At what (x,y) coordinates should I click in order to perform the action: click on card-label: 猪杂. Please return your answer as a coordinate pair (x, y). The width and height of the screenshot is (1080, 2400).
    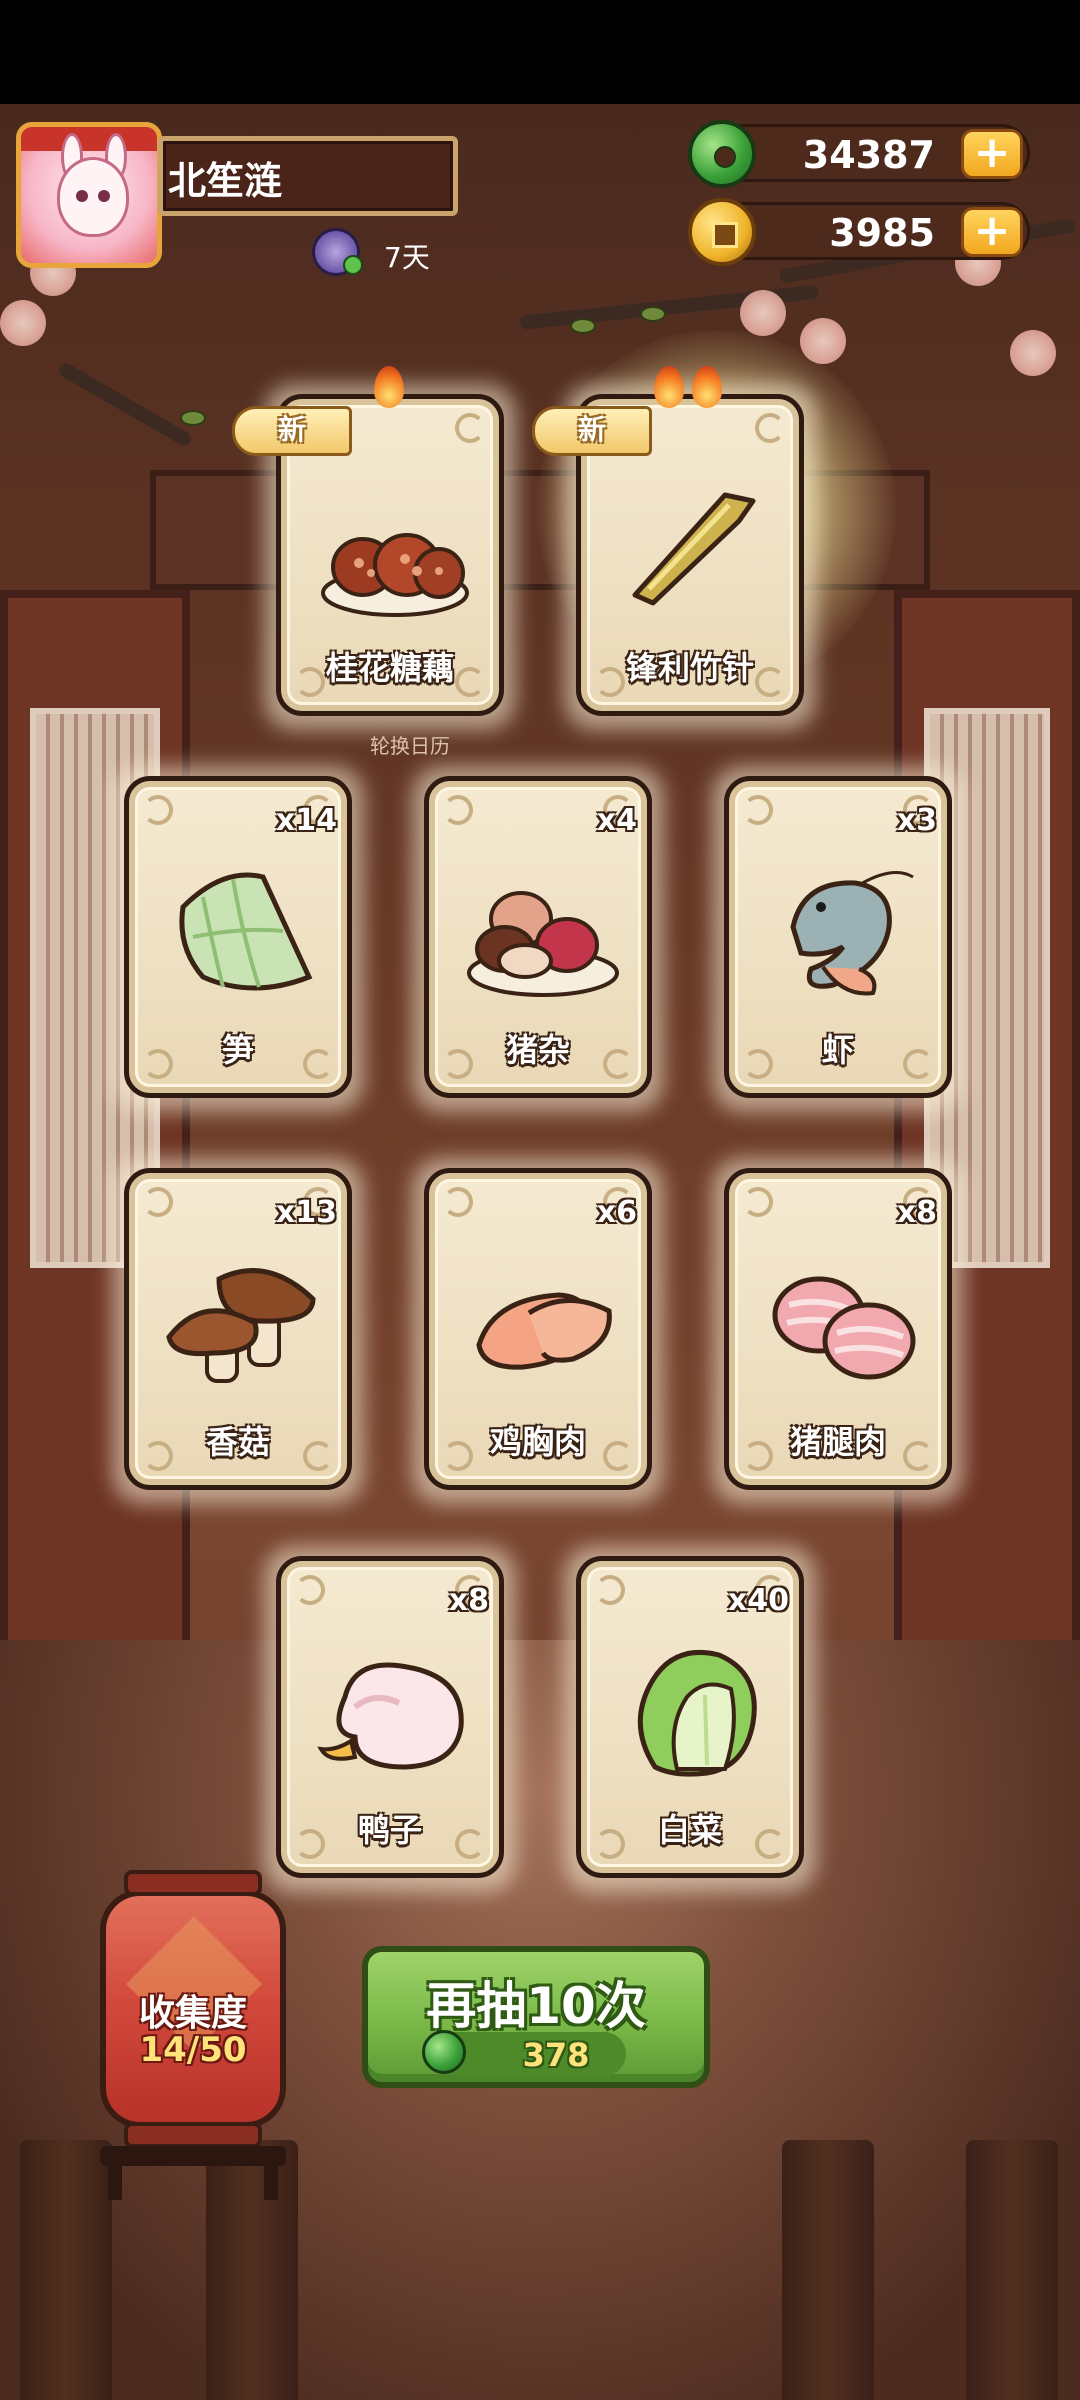
    Looking at the image, I should click on (537, 1050).